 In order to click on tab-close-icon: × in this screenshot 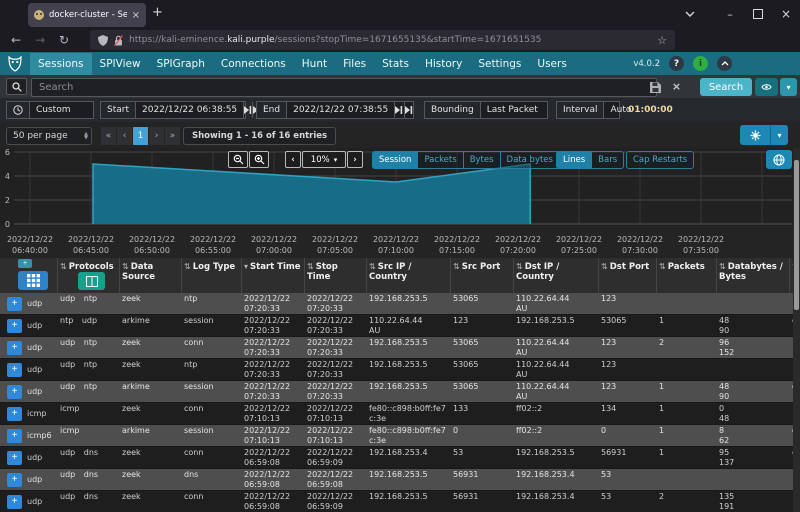, I will do `click(136, 15)`.